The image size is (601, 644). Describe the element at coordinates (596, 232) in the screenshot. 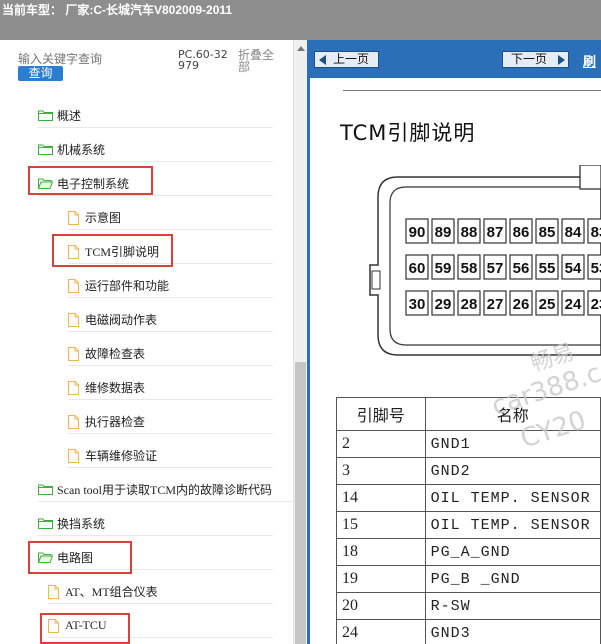

I see `connector-pin-label: 83` at that location.